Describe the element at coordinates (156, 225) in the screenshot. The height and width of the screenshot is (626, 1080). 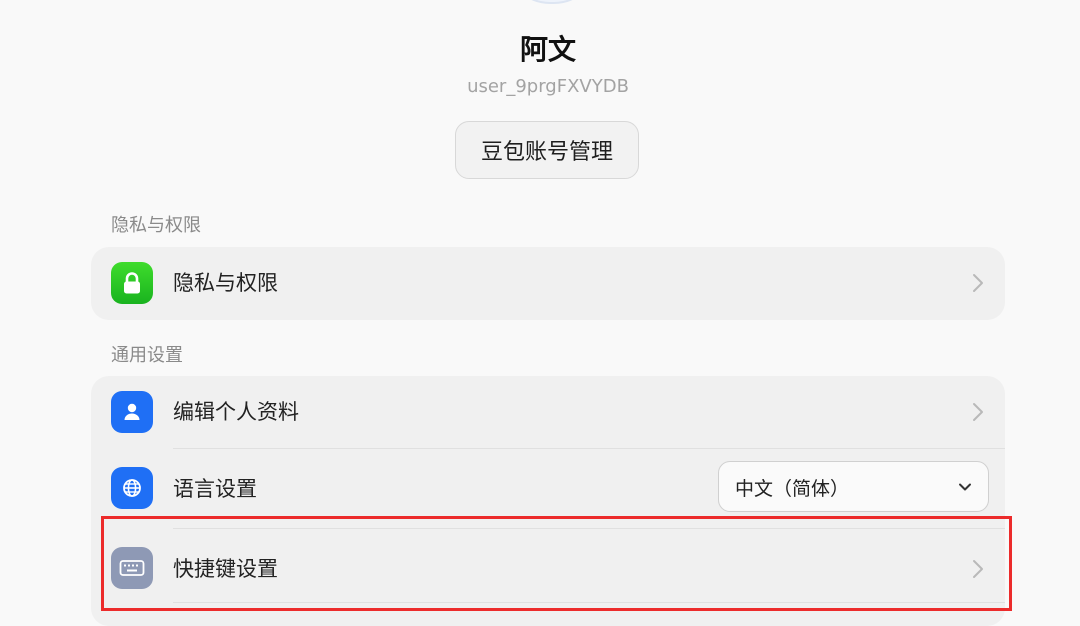
I see `section-title-privacy: 隐私与权限` at that location.